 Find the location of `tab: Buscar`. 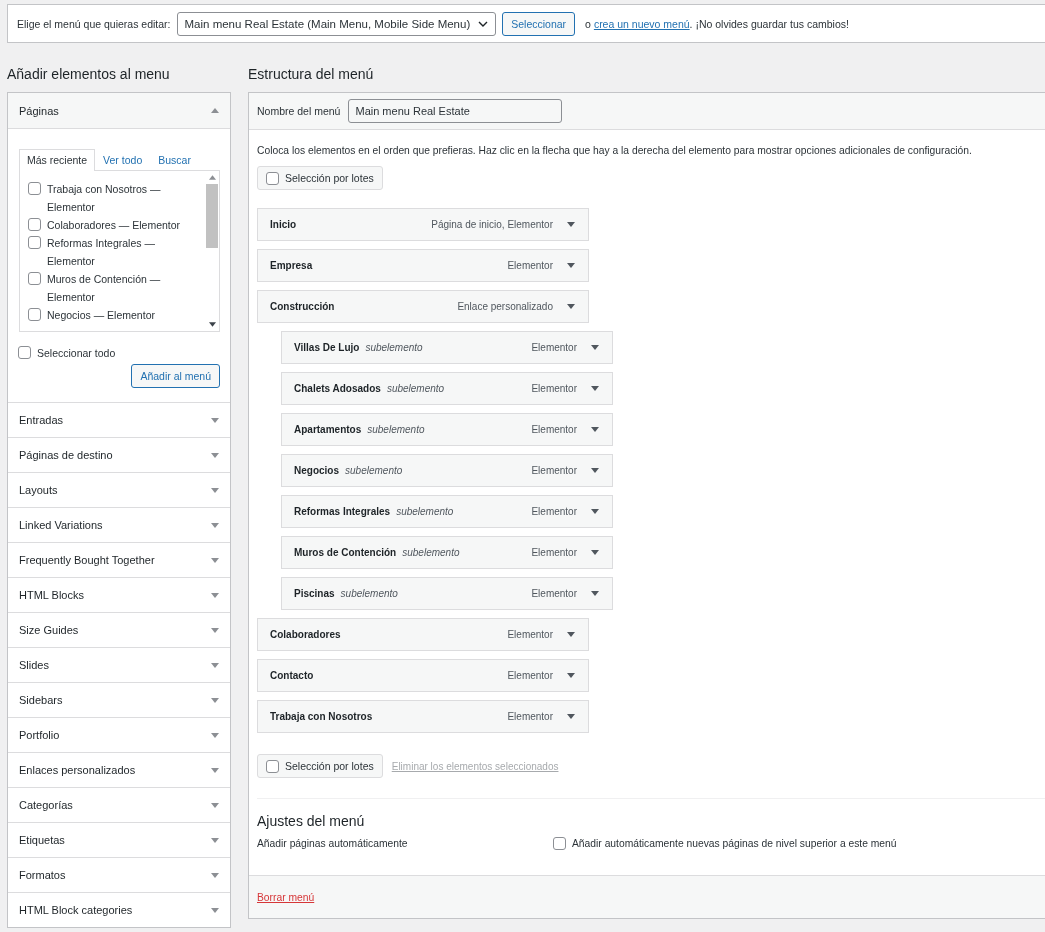

tab: Buscar is located at coordinates (174, 159).